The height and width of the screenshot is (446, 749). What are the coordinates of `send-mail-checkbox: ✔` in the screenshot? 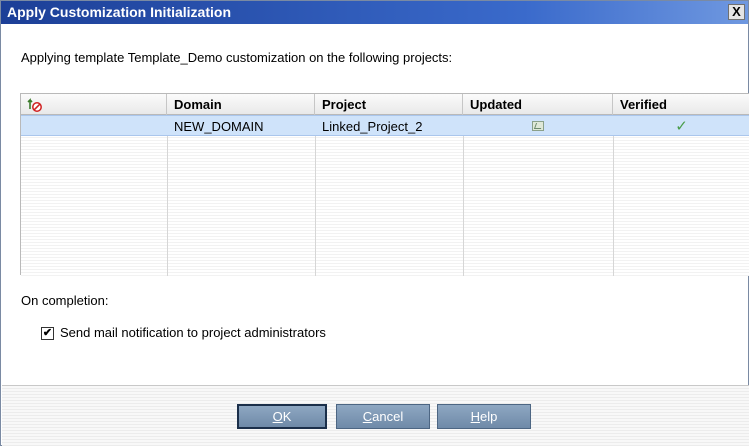 It's located at (47, 333).